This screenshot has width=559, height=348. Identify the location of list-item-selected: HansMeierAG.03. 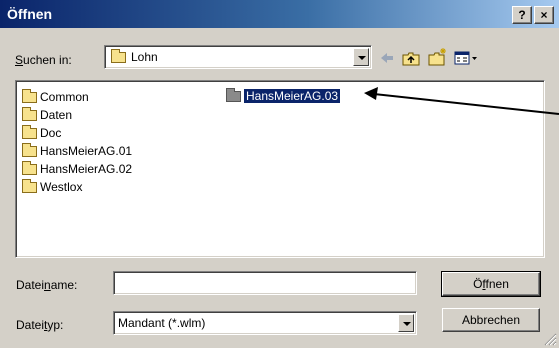
(284, 96).